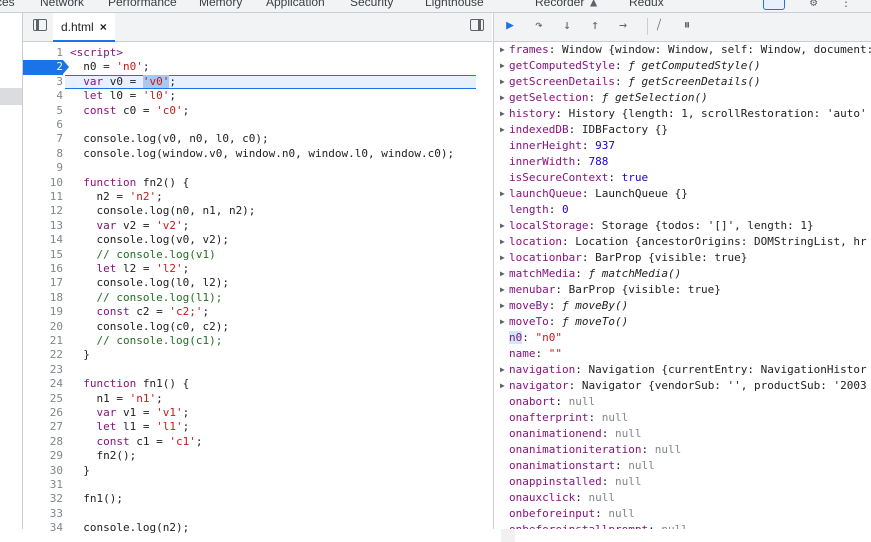 The width and height of the screenshot is (871, 542). Describe the element at coordinates (11, 96) in the screenshot. I see `navigator-selected-item` at that location.